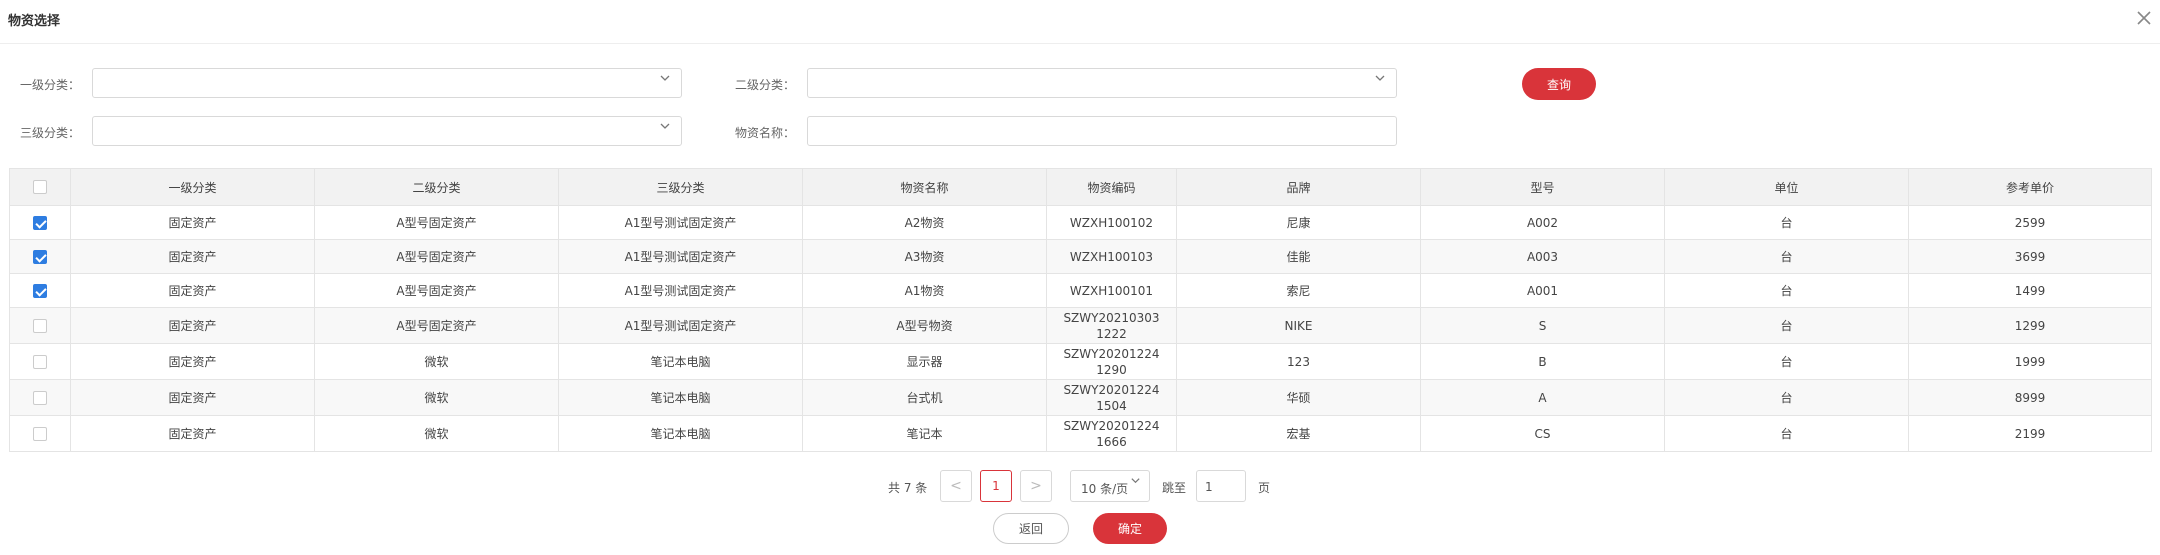 Image resolution: width=2160 pixels, height=555 pixels. What do you see at coordinates (1298, 187) in the screenshot?
I see `column-header: 品牌` at bounding box center [1298, 187].